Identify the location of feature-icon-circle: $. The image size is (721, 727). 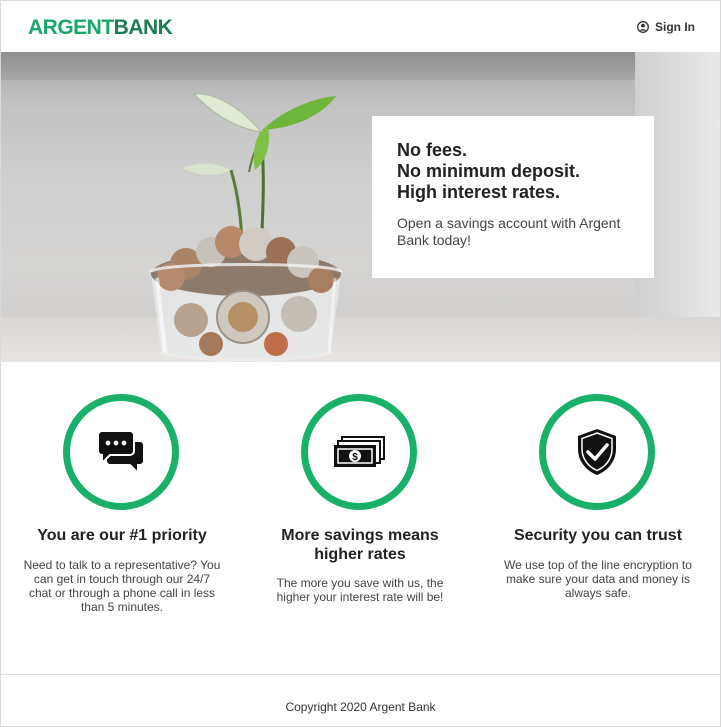
(359, 452).